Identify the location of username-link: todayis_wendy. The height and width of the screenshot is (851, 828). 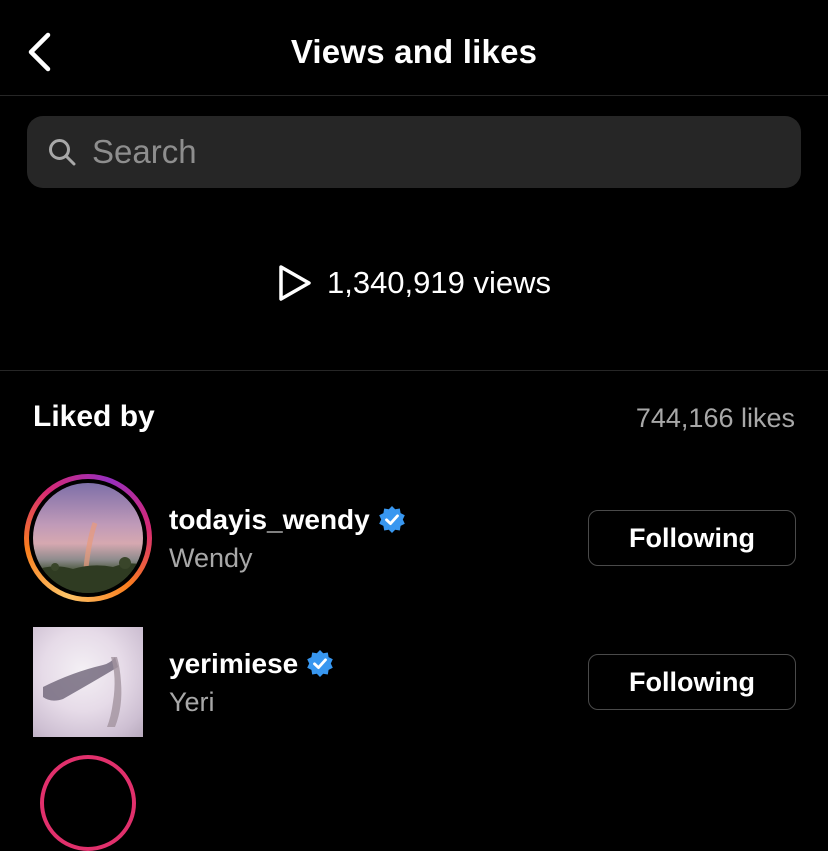
(288, 520).